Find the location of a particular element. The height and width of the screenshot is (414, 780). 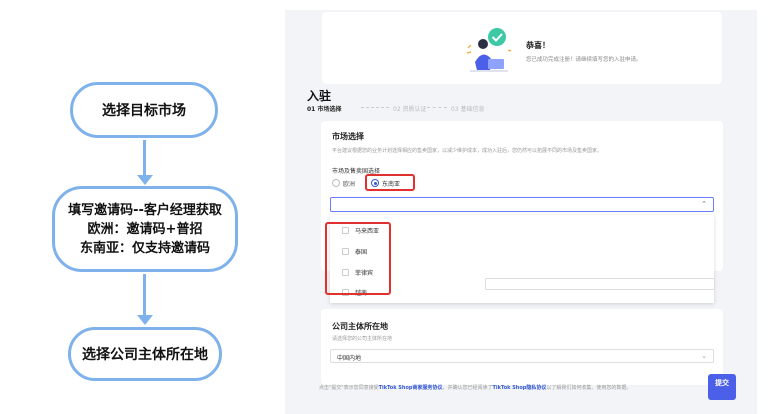

flow-step-line: 欧洲：邀请码+普招 is located at coordinates (145, 229).